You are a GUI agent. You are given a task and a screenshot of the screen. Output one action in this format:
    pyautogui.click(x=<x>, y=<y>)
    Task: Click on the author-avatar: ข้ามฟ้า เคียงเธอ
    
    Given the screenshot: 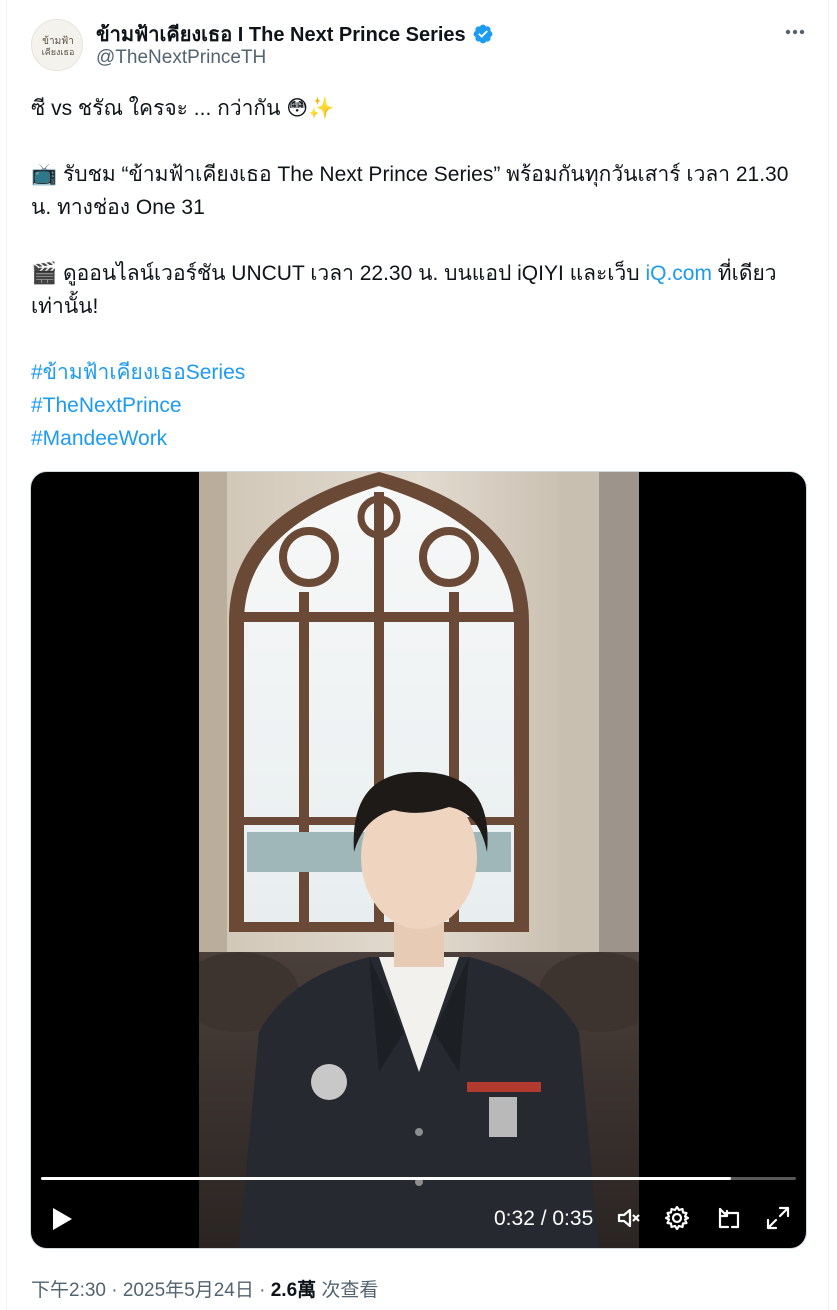 What is the action you would take?
    pyautogui.click(x=57, y=45)
    